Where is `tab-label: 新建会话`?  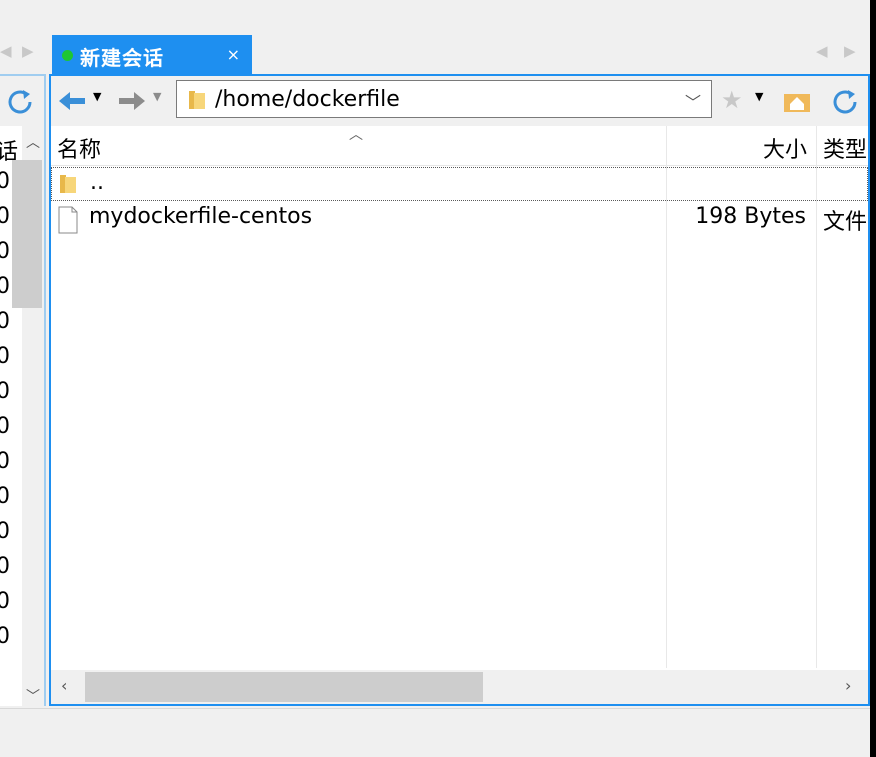
tab-label: 新建会话 is located at coordinates (122, 58).